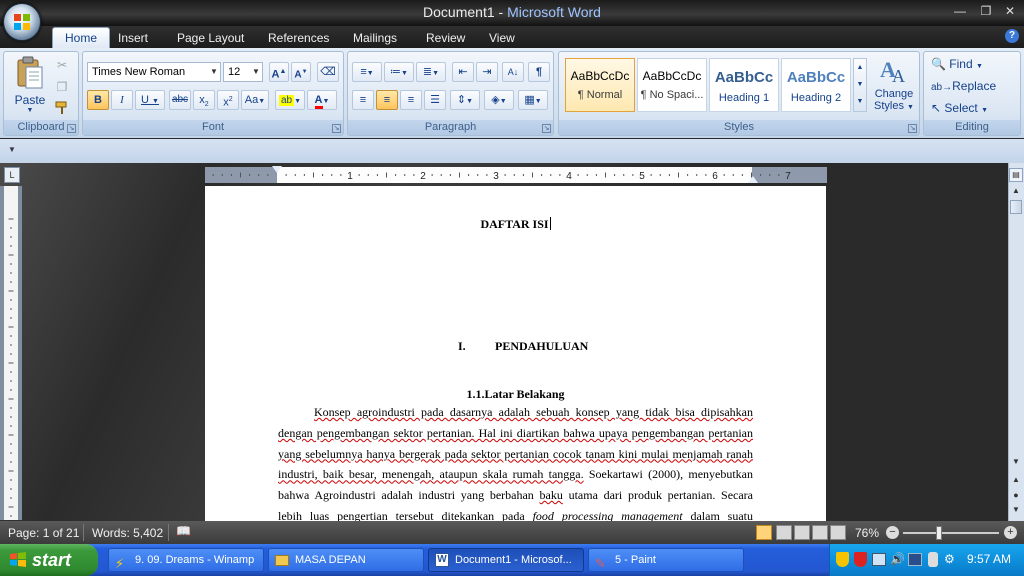 This screenshot has width=1024, height=576. I want to click on replace-button: ab→Replace, so click(963, 86).